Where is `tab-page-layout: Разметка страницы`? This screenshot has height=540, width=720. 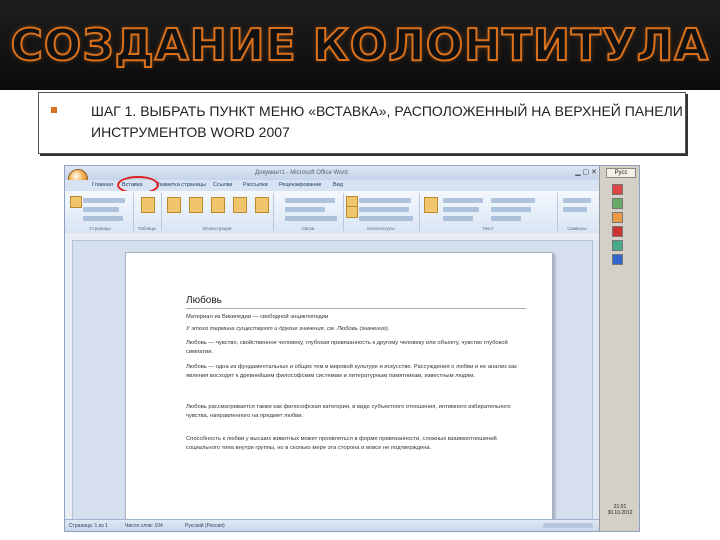
tab-page-layout: Разметка страницы is located at coordinates (181, 185).